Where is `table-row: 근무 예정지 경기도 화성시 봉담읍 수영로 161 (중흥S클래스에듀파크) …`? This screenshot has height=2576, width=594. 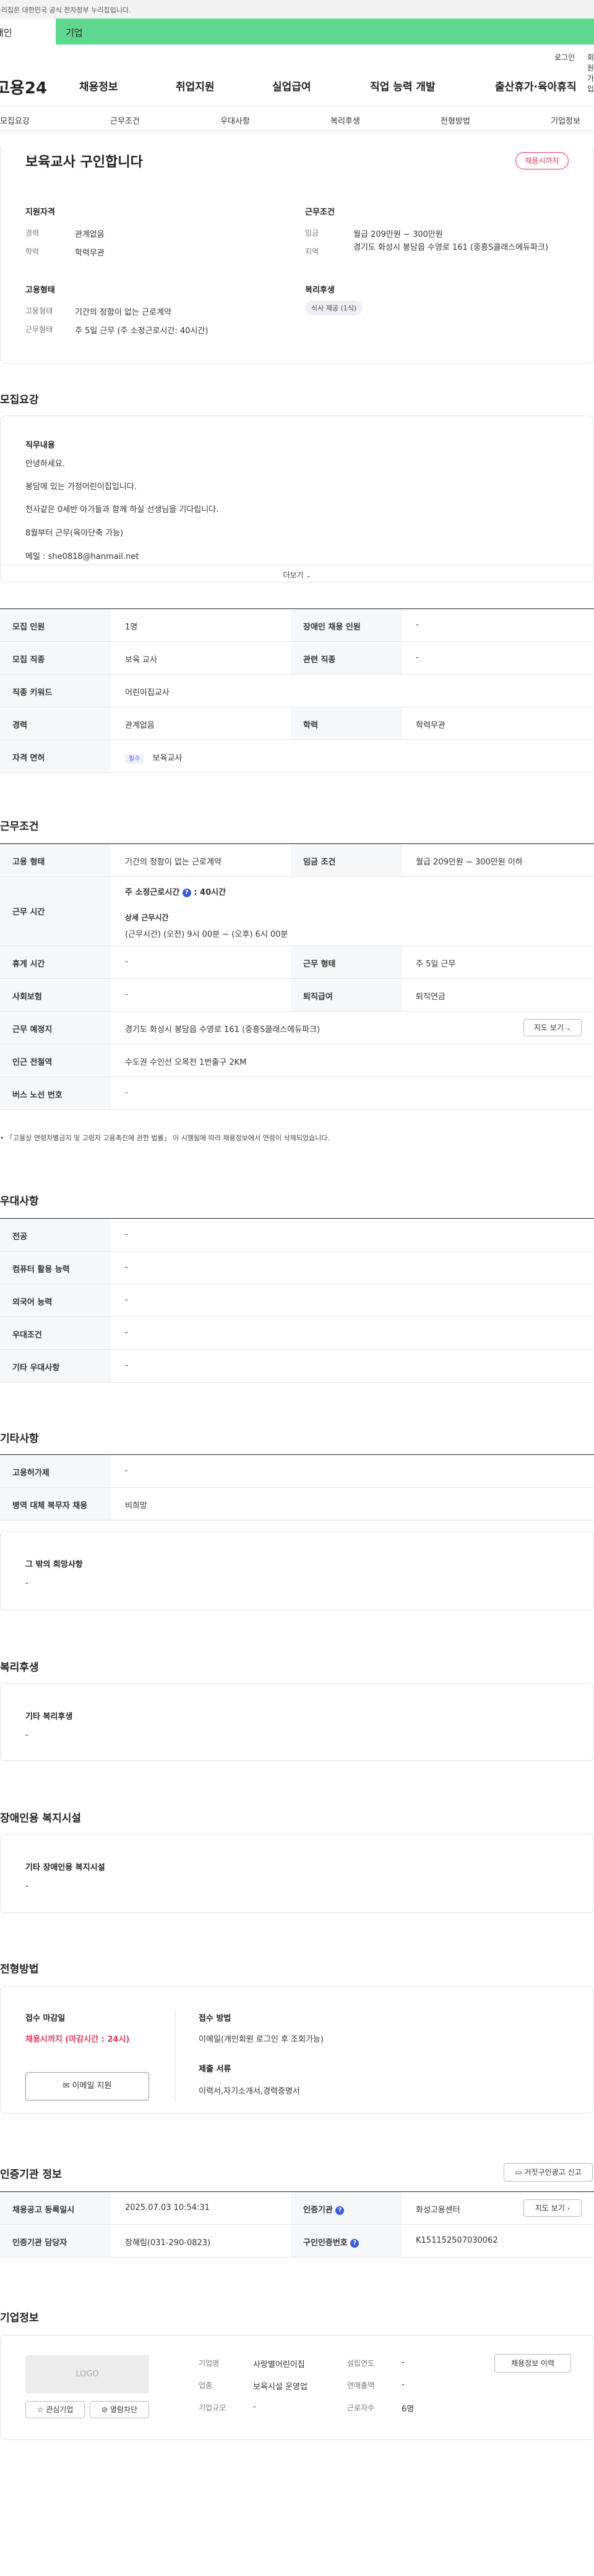 table-row: 근무 예정지 경기도 화성시 봉담읍 수영로 161 (중흥S클래스에듀파크) … is located at coordinates (297, 1028).